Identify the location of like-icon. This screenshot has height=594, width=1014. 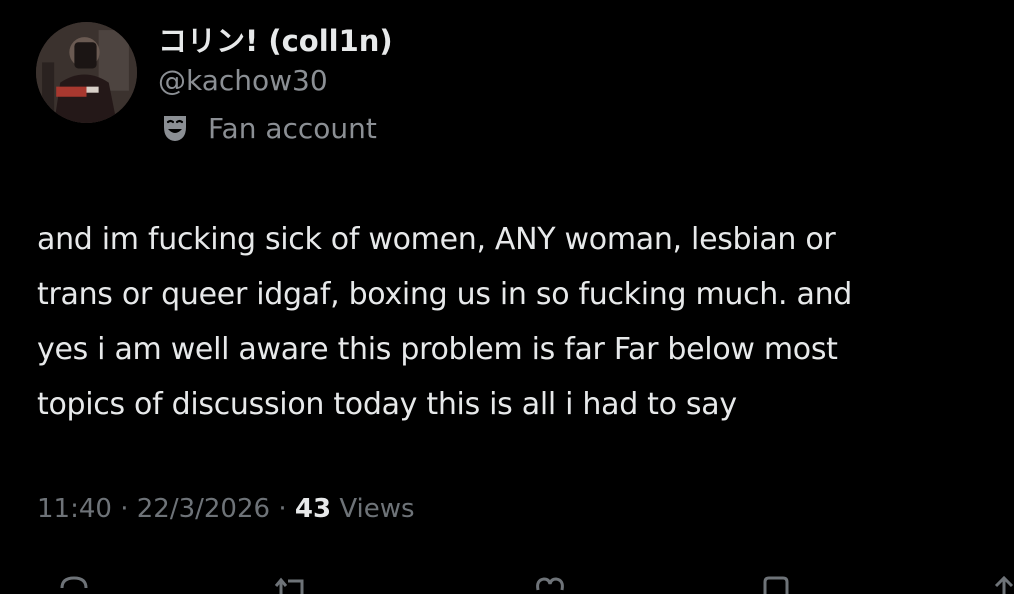
(550, 584).